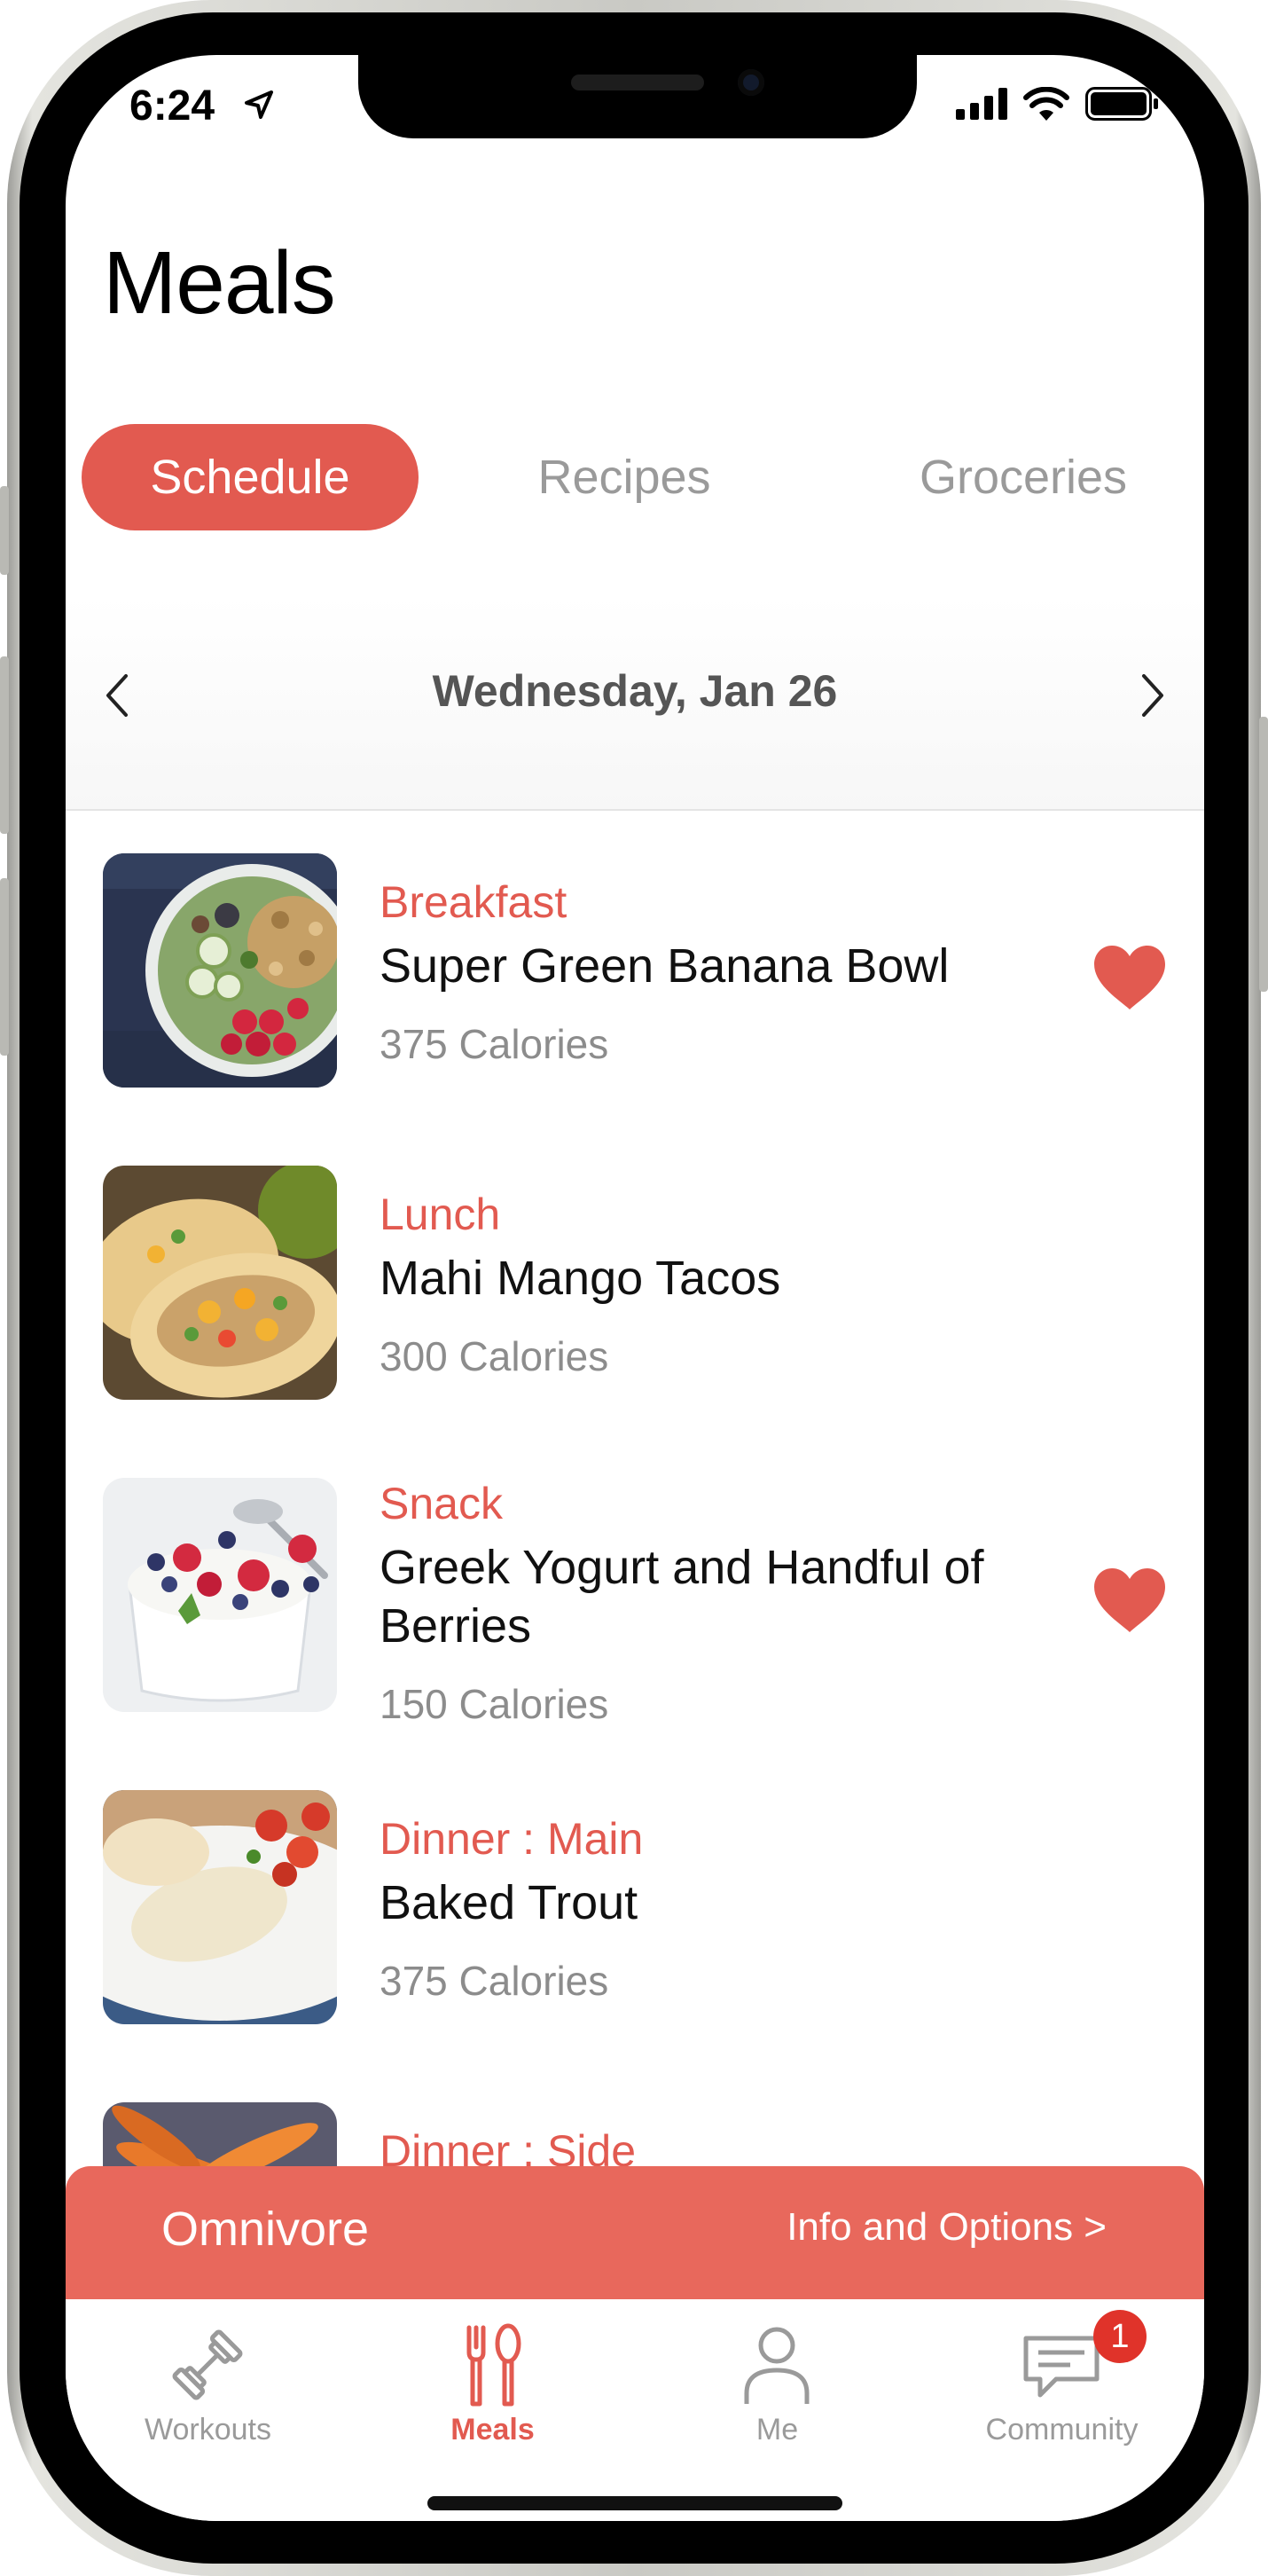 The height and width of the screenshot is (2576, 1268). Describe the element at coordinates (1062, 2367) in the screenshot. I see `chat-bubble-icon` at that location.